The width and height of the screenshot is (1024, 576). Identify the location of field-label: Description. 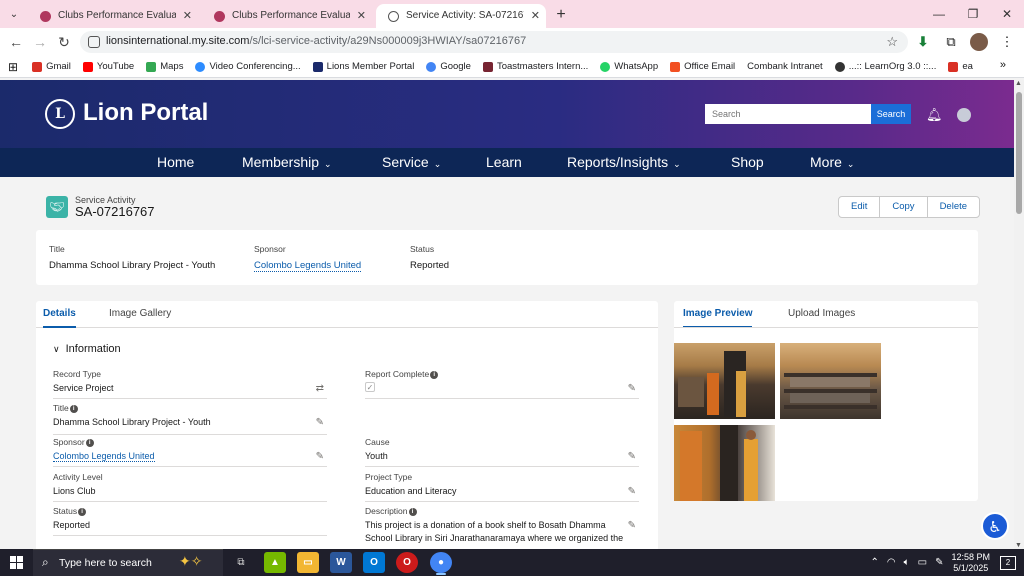
(386, 511).